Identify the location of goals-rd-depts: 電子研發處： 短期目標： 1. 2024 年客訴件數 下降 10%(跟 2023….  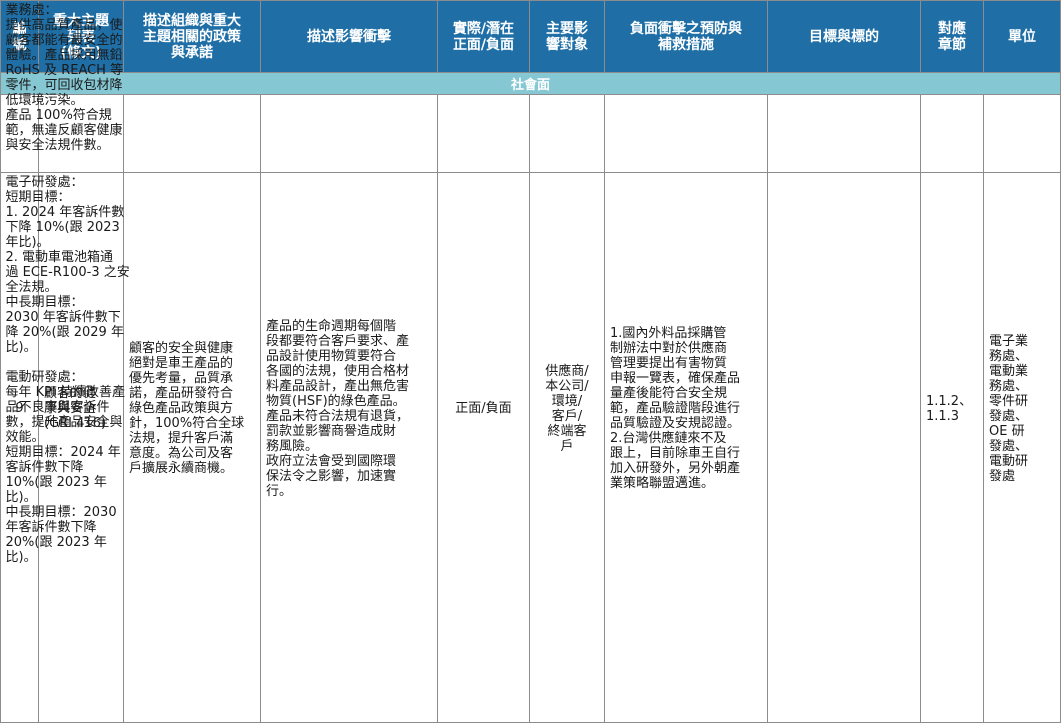
(67, 370).